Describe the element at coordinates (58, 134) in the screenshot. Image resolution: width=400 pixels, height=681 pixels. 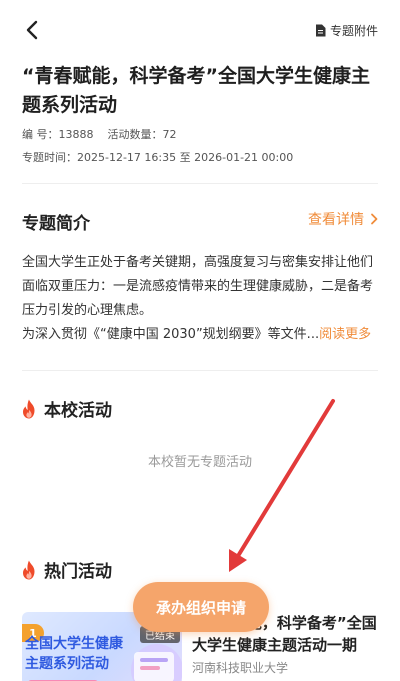
I see `number-info: 编 号：13888` at that location.